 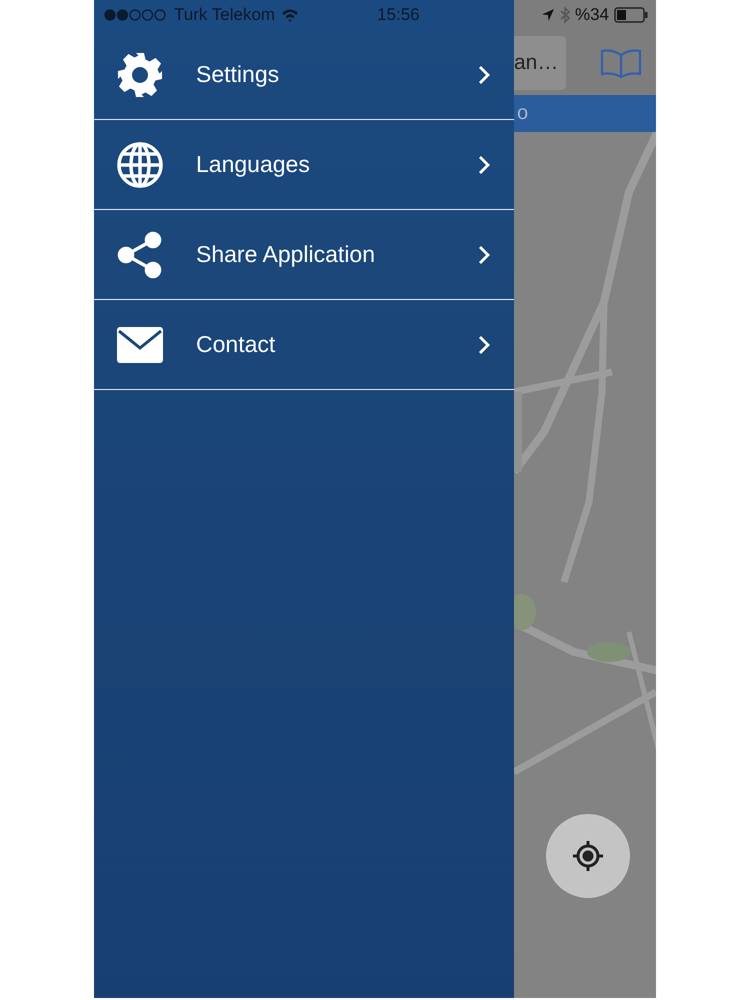 I want to click on gear-icon, so click(x=140, y=74).